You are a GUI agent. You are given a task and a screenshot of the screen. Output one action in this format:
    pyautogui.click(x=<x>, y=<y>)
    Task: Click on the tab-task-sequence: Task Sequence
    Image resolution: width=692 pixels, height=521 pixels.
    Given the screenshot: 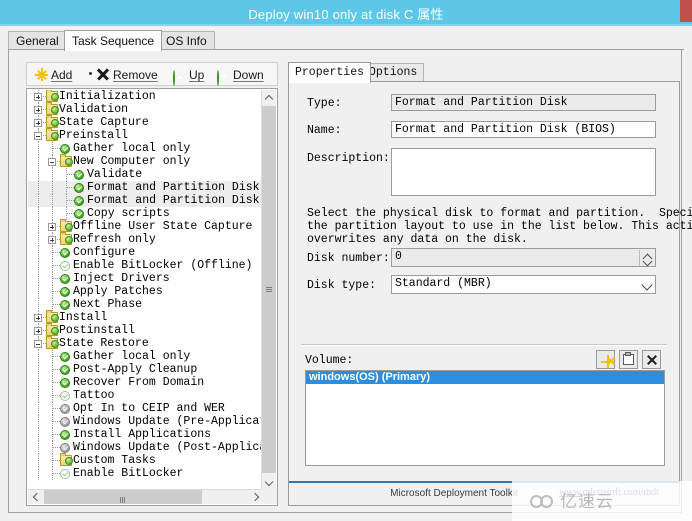 What is the action you would take?
    pyautogui.click(x=113, y=40)
    